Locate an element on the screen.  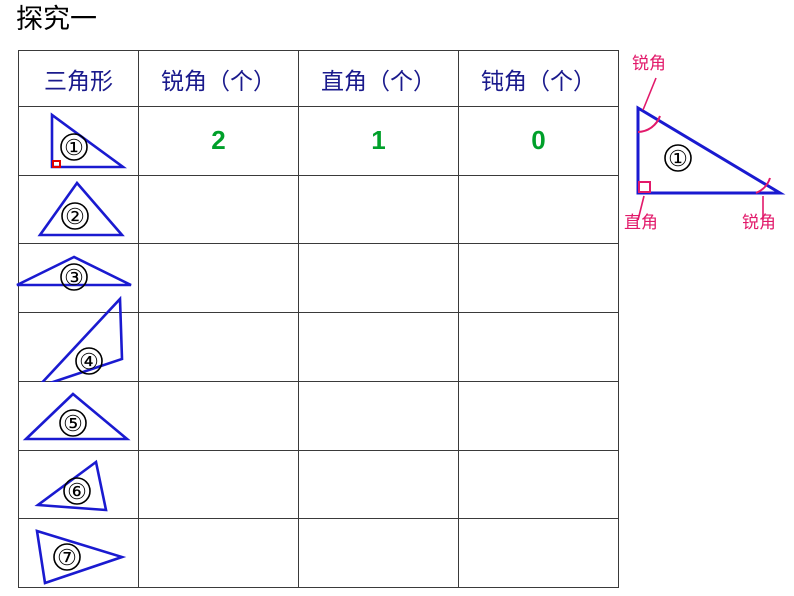
cell-right-1: 1 is located at coordinates (378, 141).